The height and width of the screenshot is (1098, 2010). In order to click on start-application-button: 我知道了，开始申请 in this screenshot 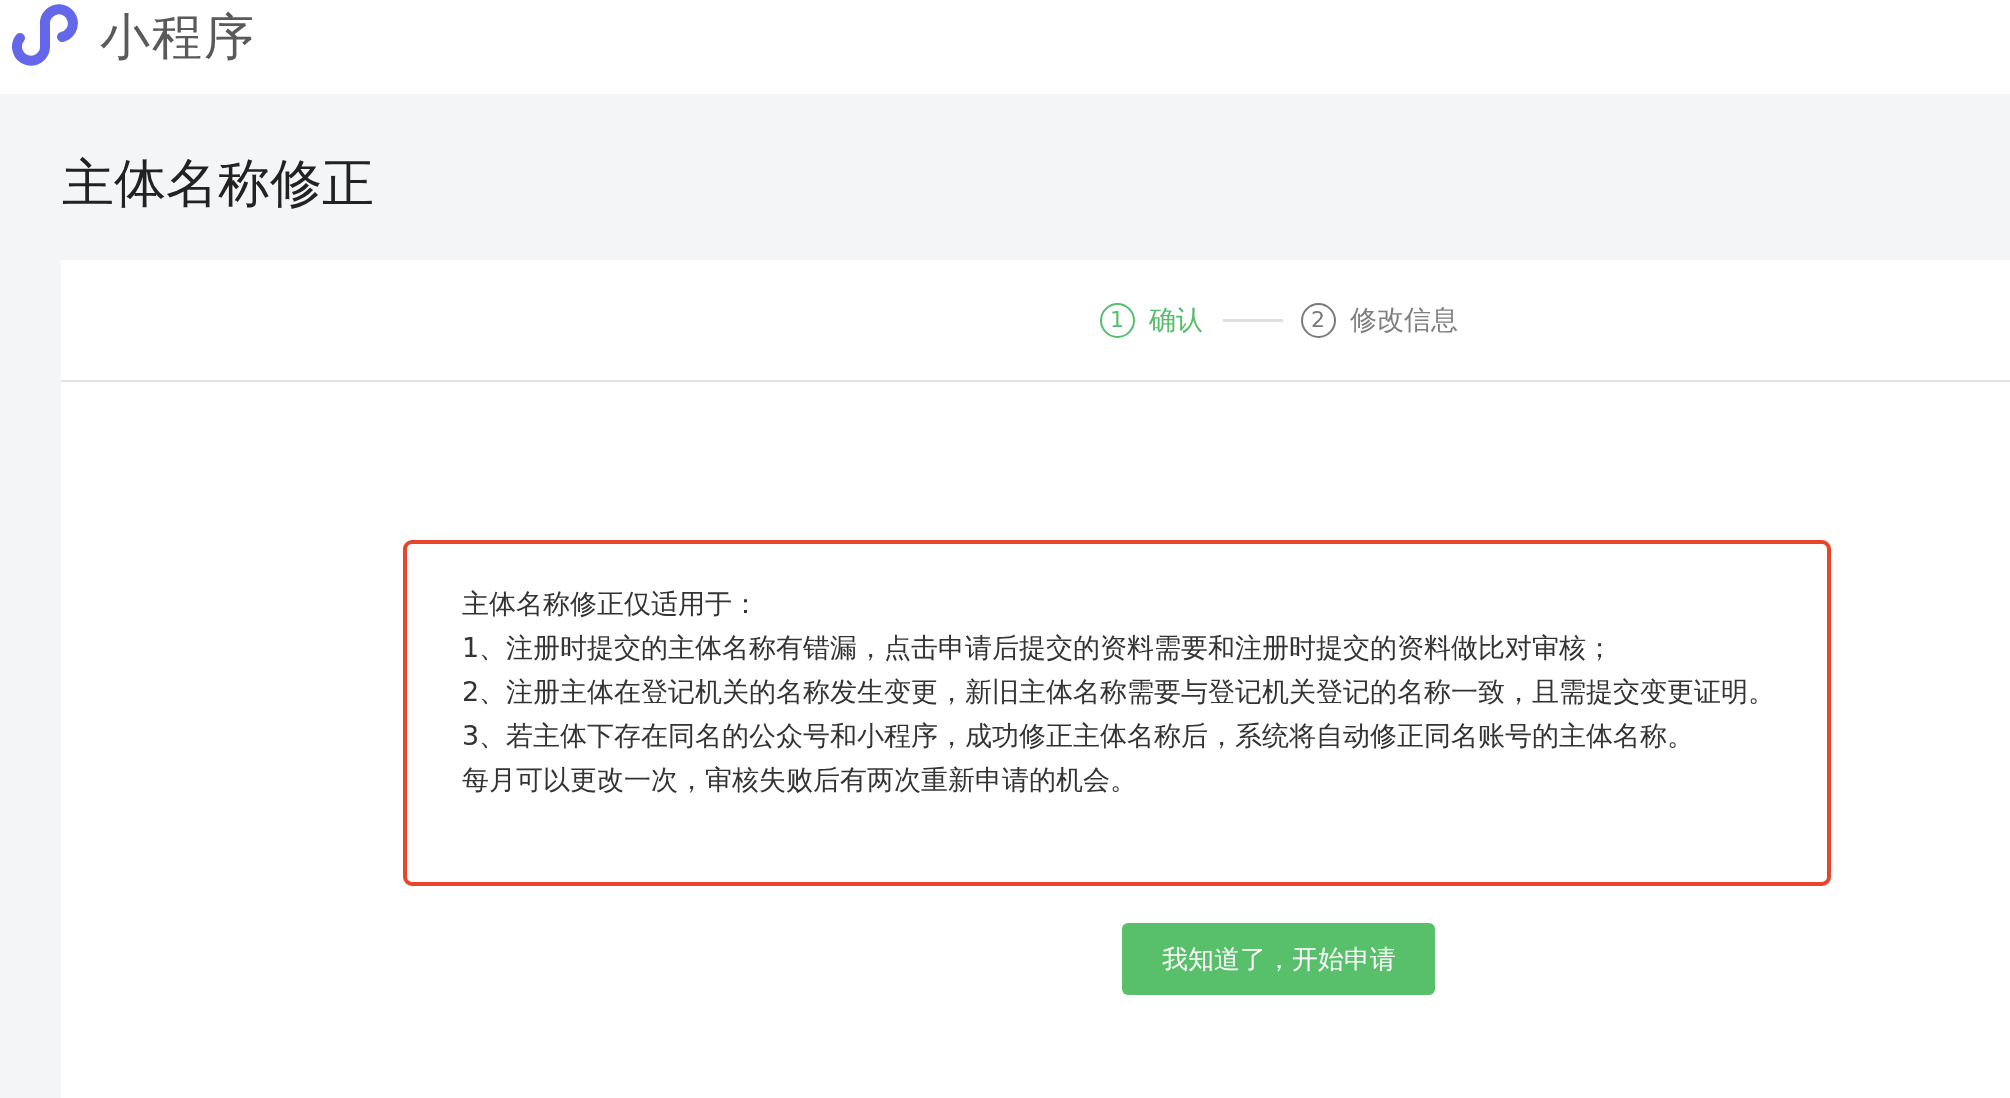, I will do `click(1278, 959)`.